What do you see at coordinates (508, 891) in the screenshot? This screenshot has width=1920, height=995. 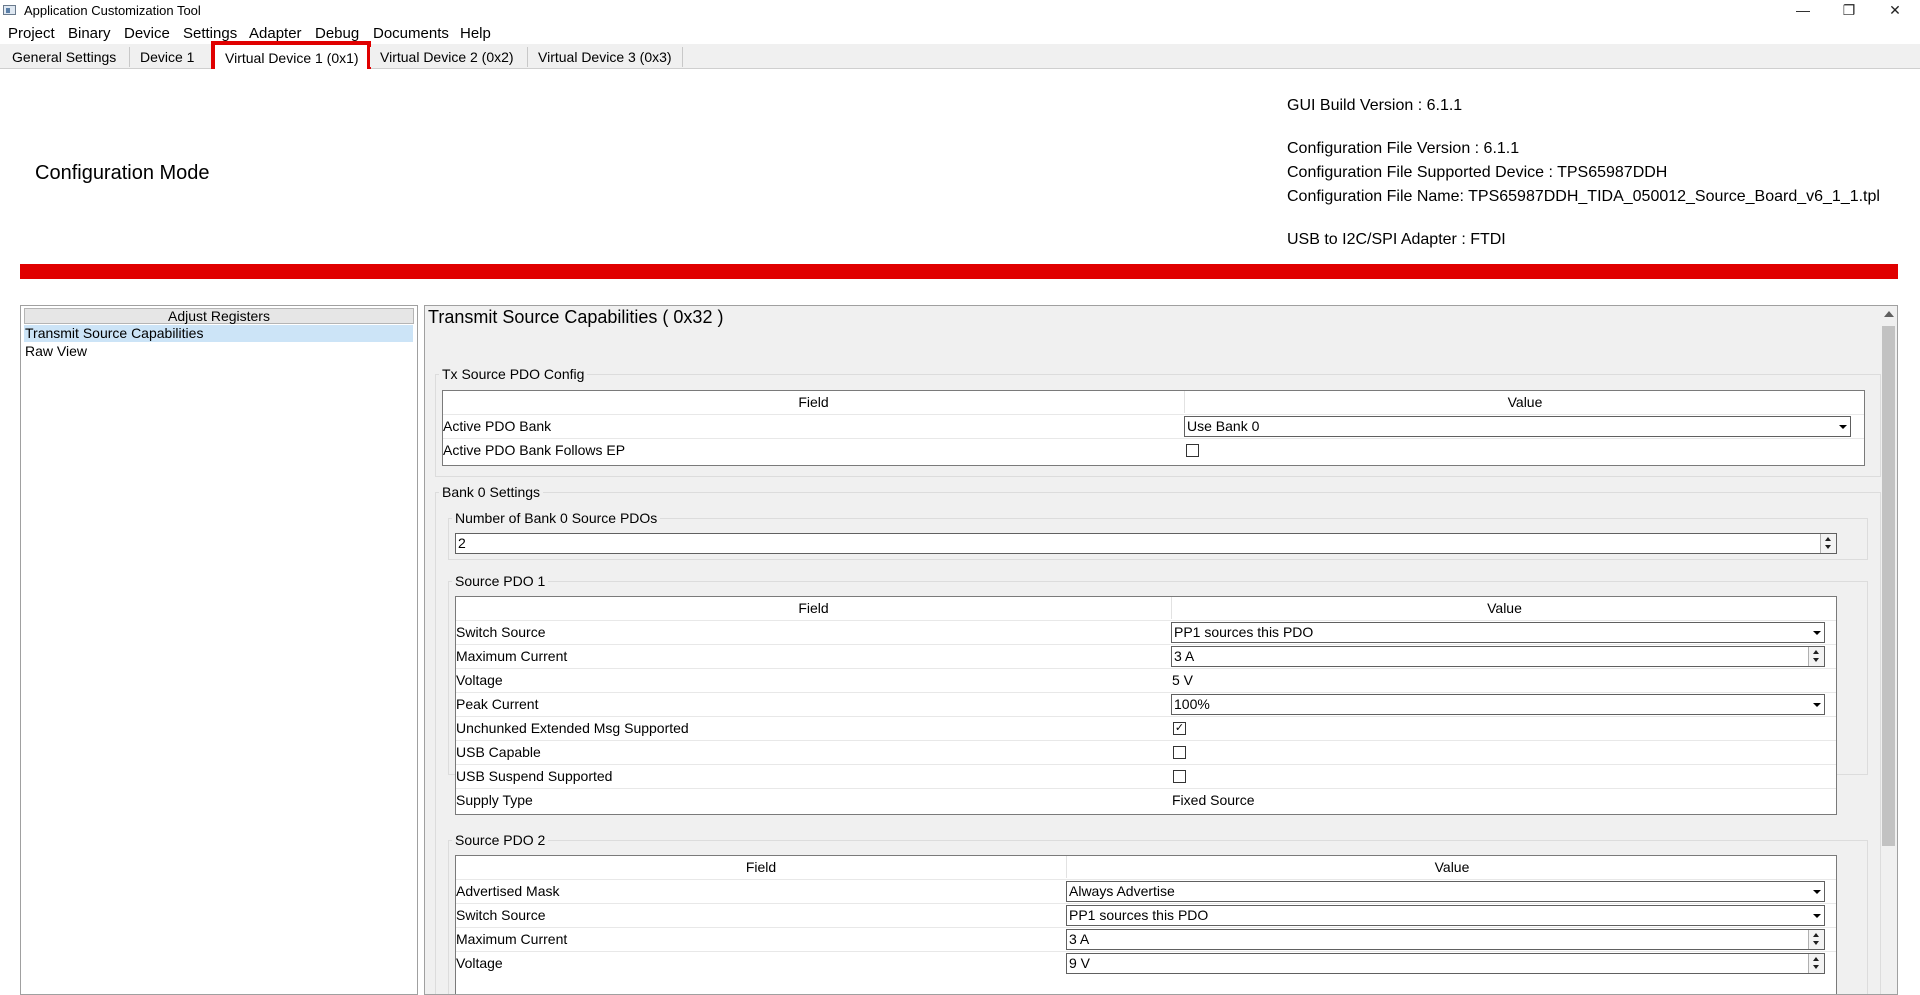 I see `field-label: Advertised Mask` at bounding box center [508, 891].